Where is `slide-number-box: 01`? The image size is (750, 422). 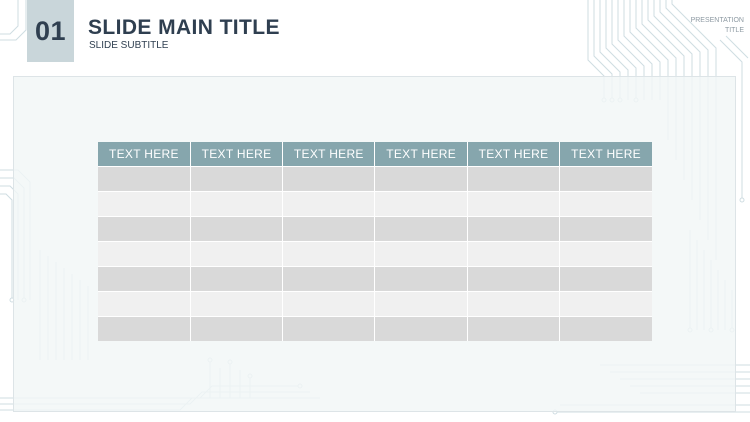
slide-number-box: 01 is located at coordinates (50, 31).